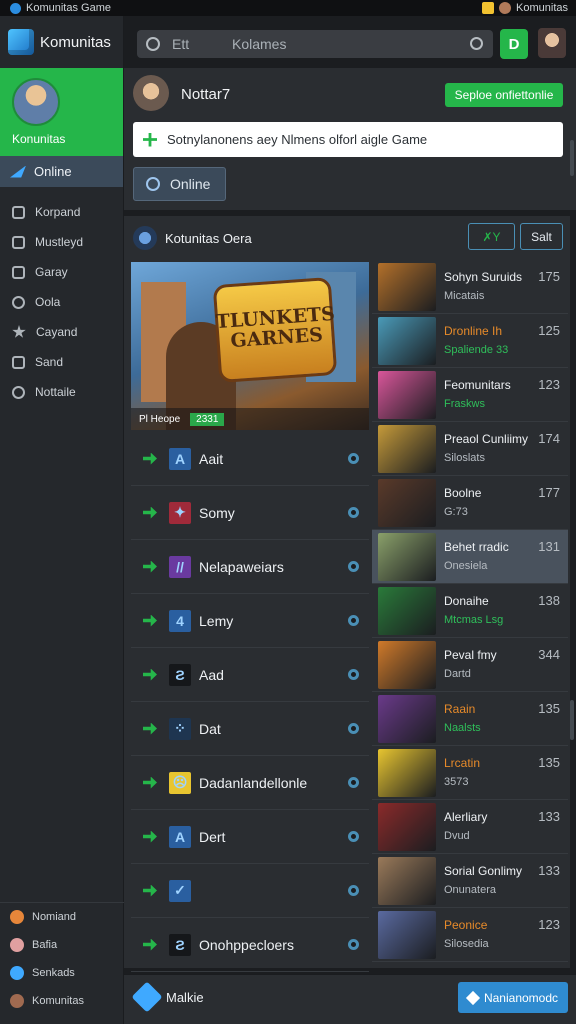 The image size is (576, 1024). Describe the element at coordinates (62, 973) in the screenshot. I see `sidebar-bottom-item: Senkads` at that location.